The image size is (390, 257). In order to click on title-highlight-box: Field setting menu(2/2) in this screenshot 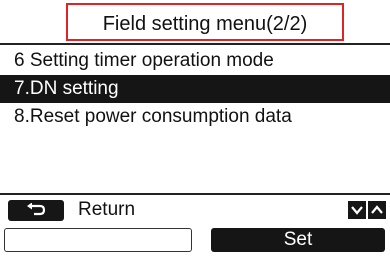, I will do `click(205, 22)`.